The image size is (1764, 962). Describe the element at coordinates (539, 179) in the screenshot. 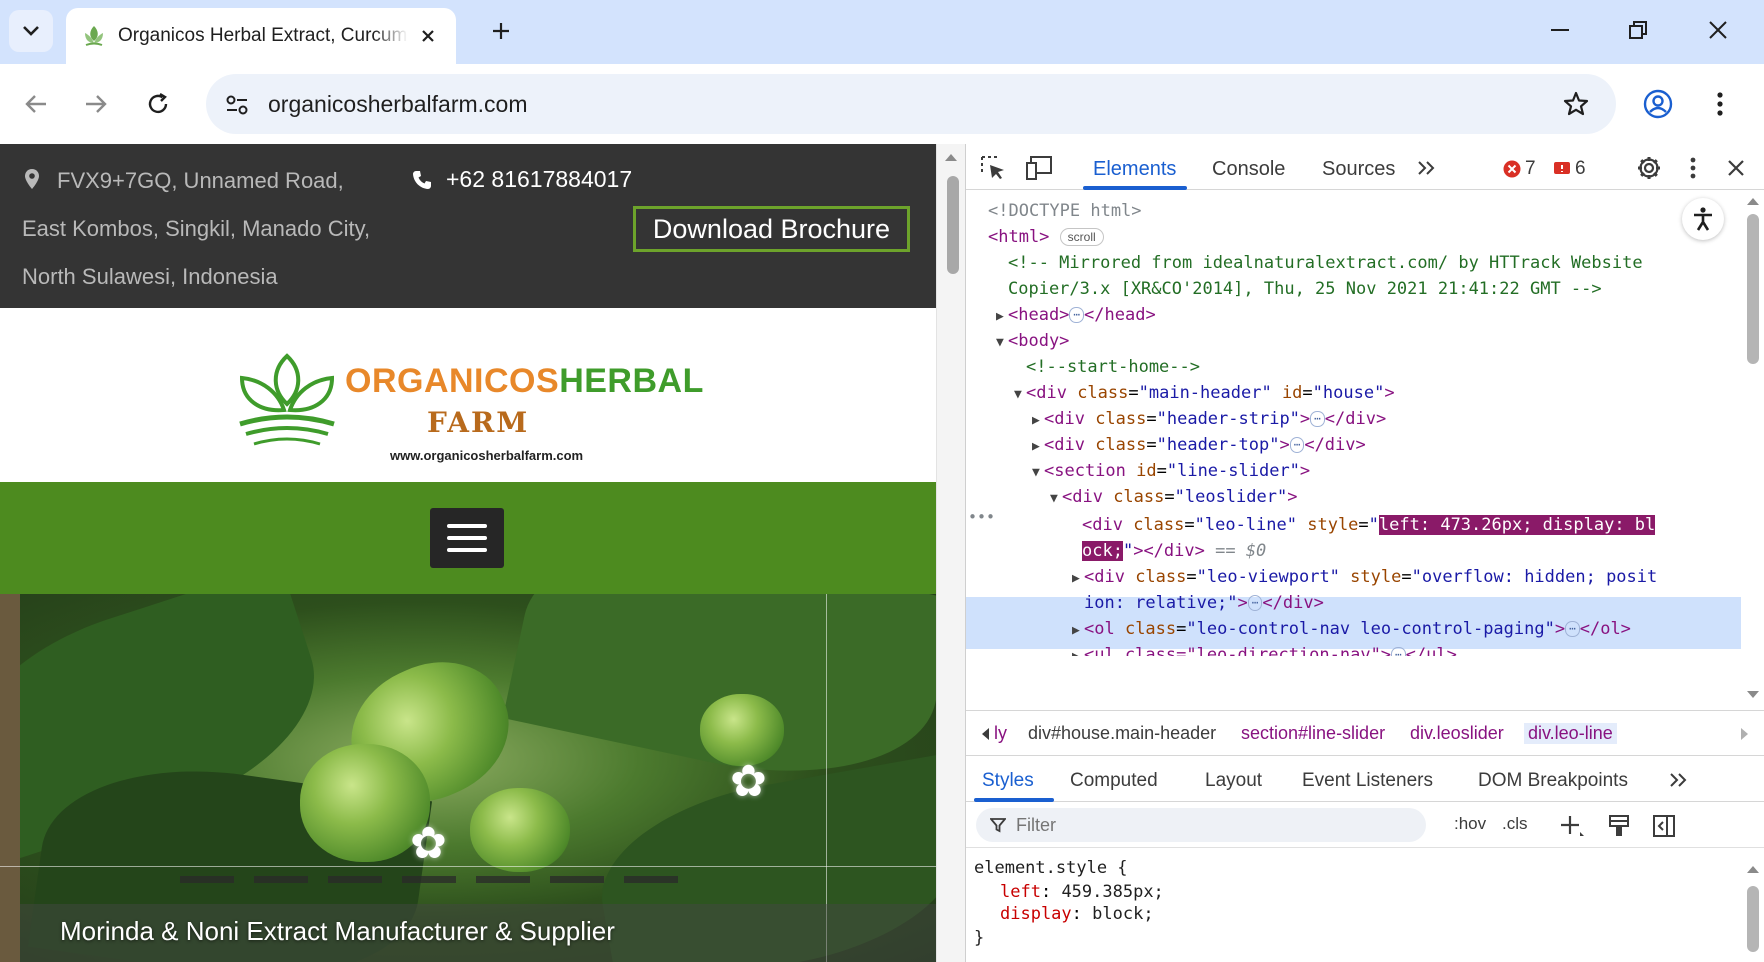

I see `phone-text: +62 81617884017` at that location.